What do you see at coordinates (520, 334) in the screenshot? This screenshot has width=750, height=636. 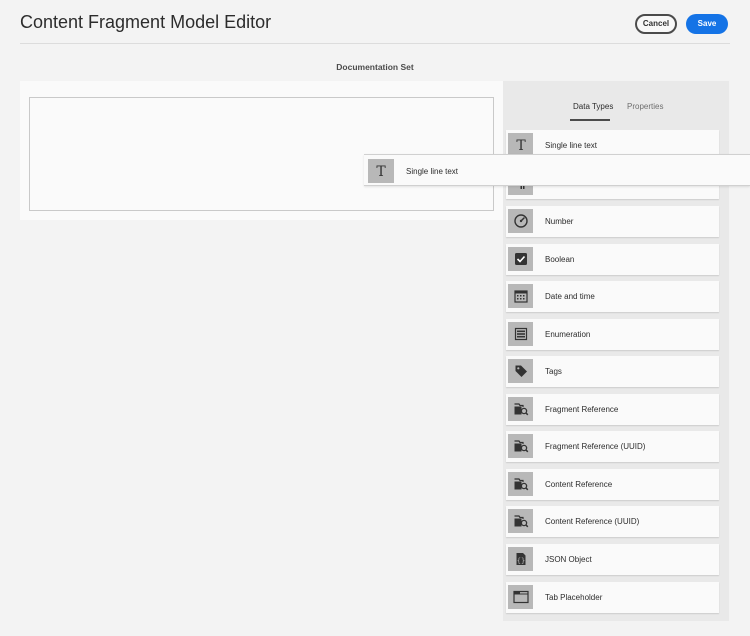 I see `list-icon` at bounding box center [520, 334].